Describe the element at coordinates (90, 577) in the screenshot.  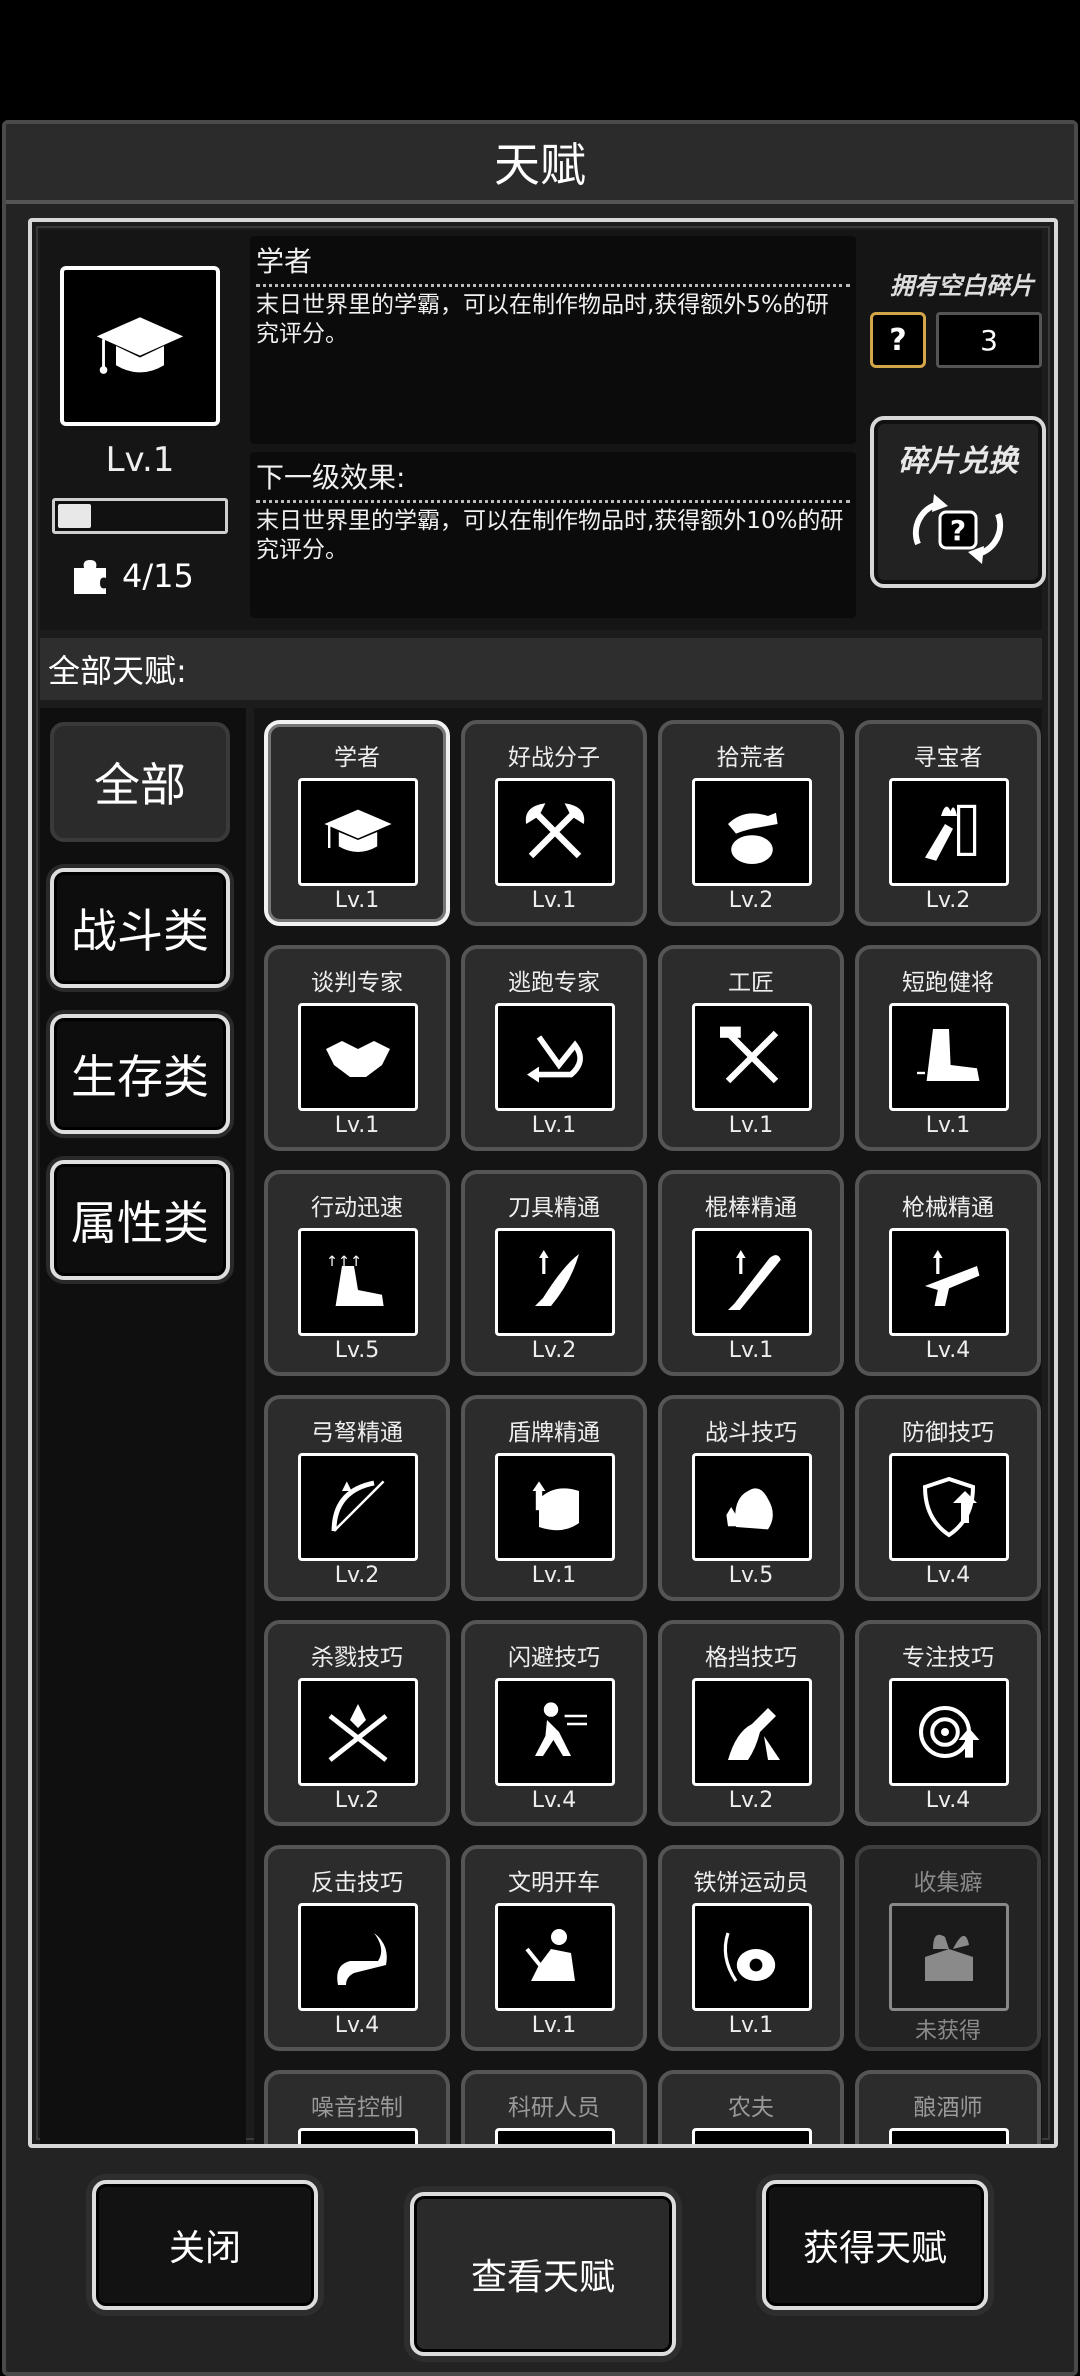
I see `puzzle-piece-icon` at that location.